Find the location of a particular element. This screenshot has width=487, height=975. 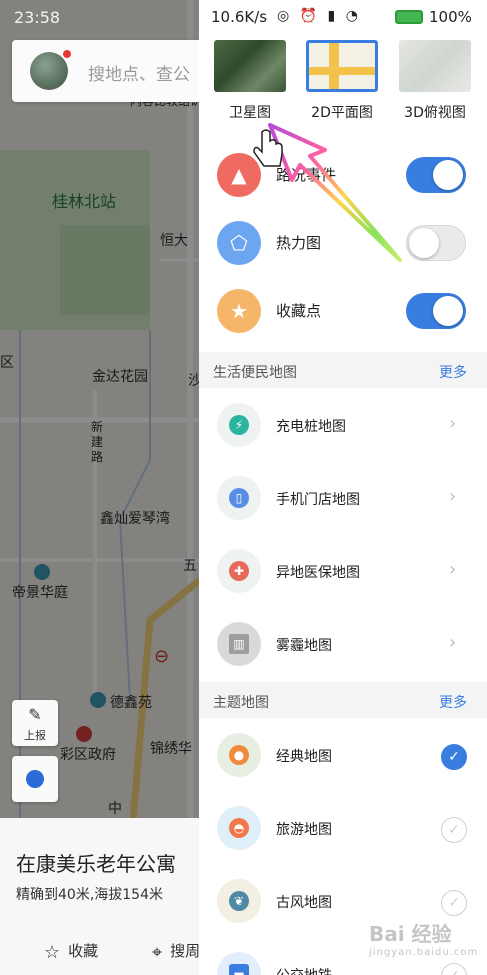

search-nearby-button: ⌖ 搜周 is located at coordinates (176, 951).